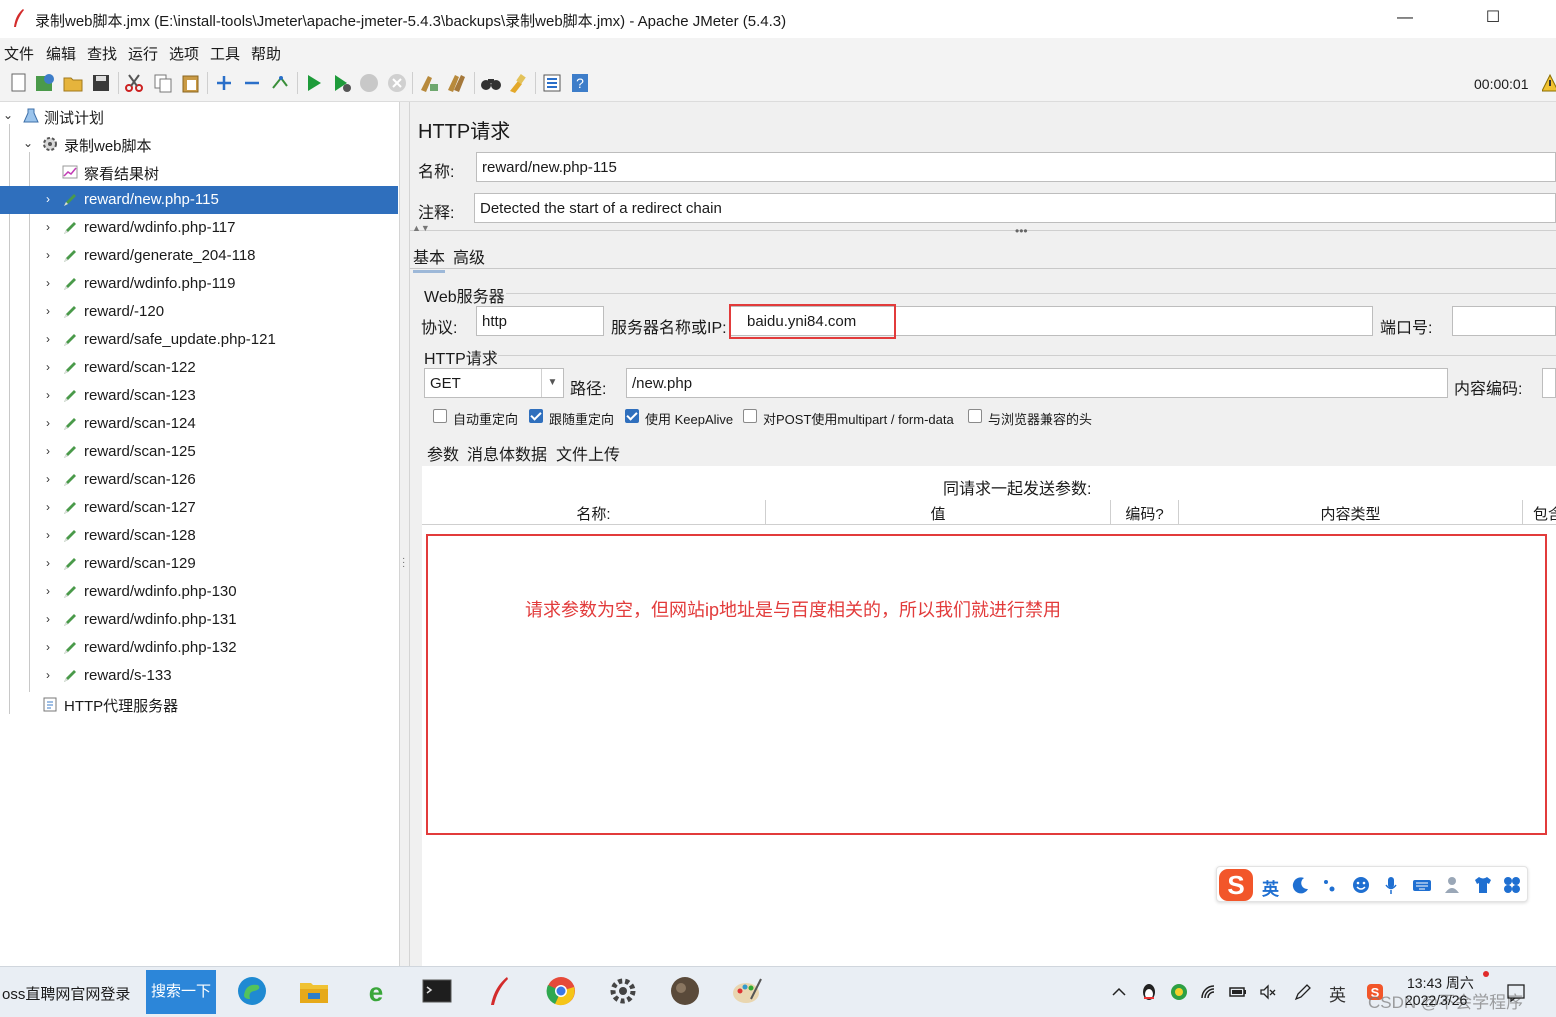  I want to click on column-header-encode: 编码?, so click(1145, 512).